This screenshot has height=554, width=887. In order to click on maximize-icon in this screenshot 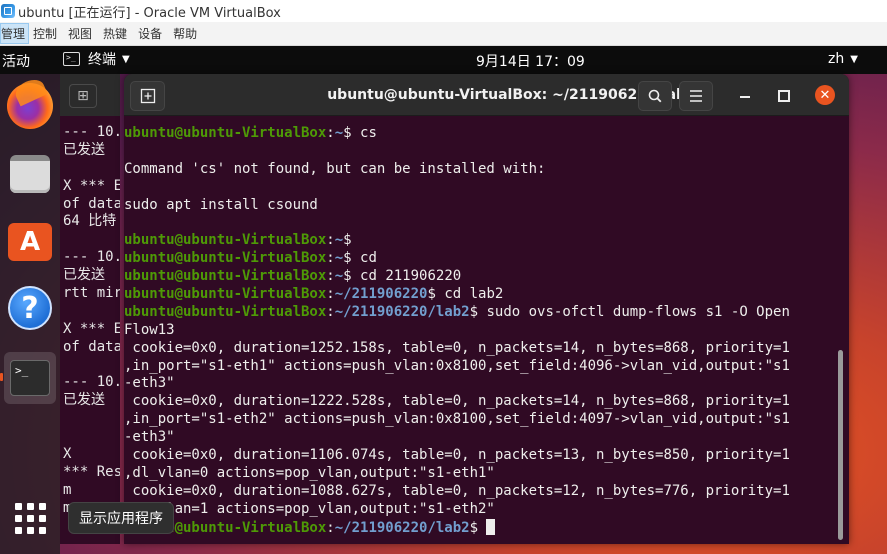, I will do `click(783, 95)`.